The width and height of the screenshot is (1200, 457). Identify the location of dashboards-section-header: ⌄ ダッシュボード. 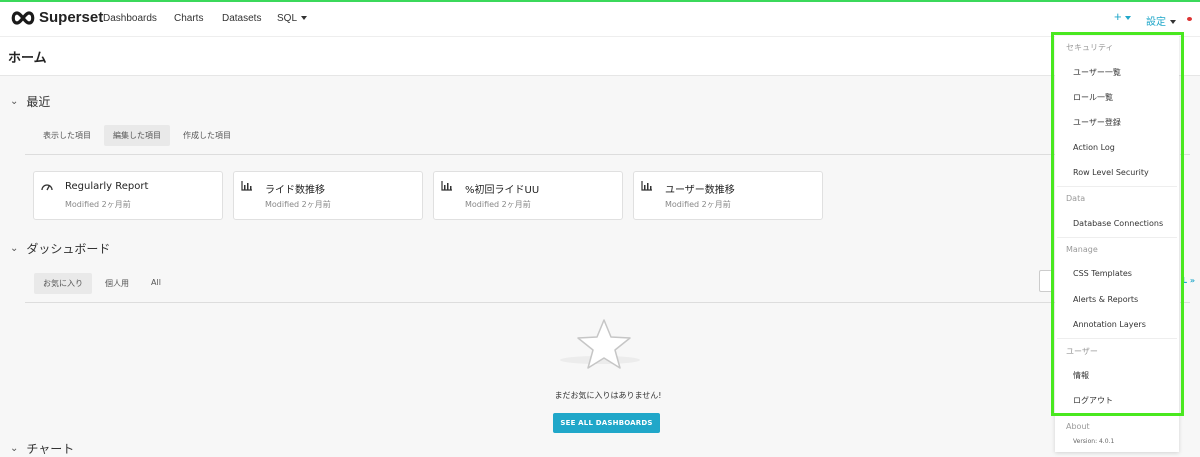
(60, 248).